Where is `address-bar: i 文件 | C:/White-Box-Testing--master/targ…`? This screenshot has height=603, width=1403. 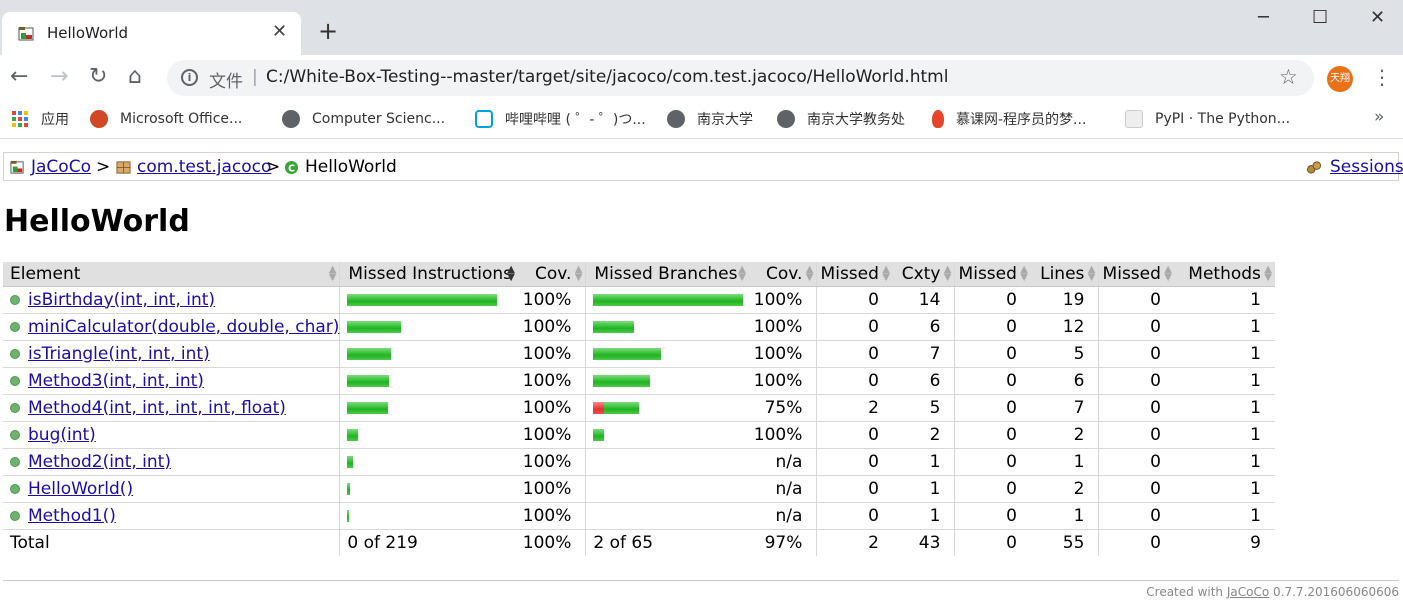
address-bar: i 文件 | C:/White-Box-Testing--master/targ… is located at coordinates (740, 78).